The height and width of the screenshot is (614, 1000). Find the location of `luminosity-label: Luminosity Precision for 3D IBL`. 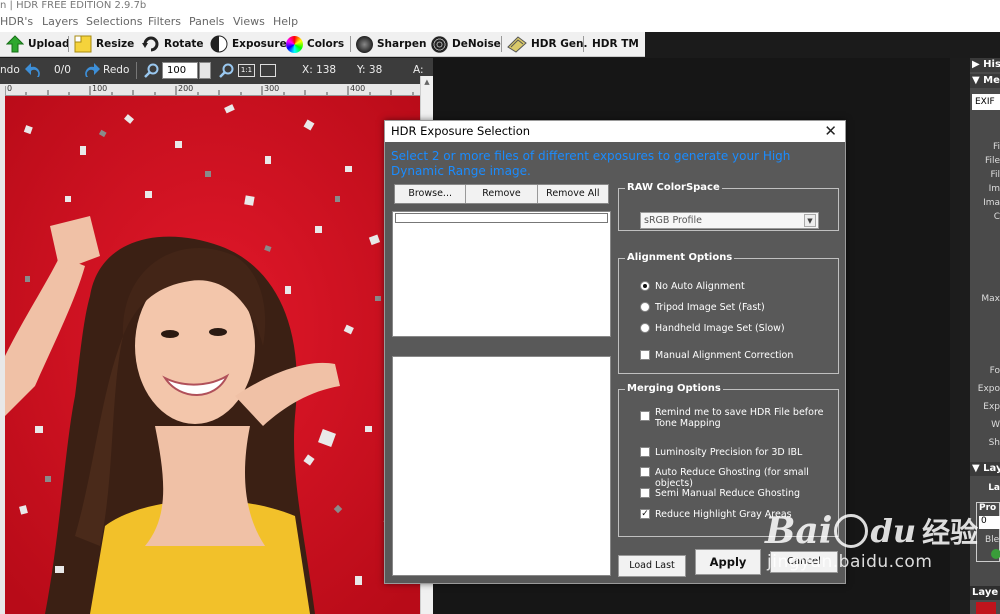

luminosity-label: Luminosity Precision for 3D IBL is located at coordinates (729, 452).